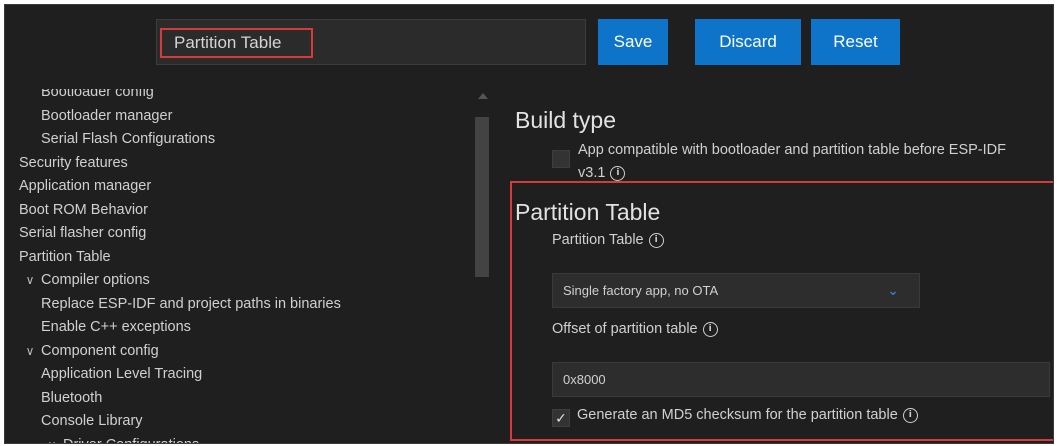 The image size is (1057, 446). I want to click on checkmark-icon: ✓, so click(561, 417).